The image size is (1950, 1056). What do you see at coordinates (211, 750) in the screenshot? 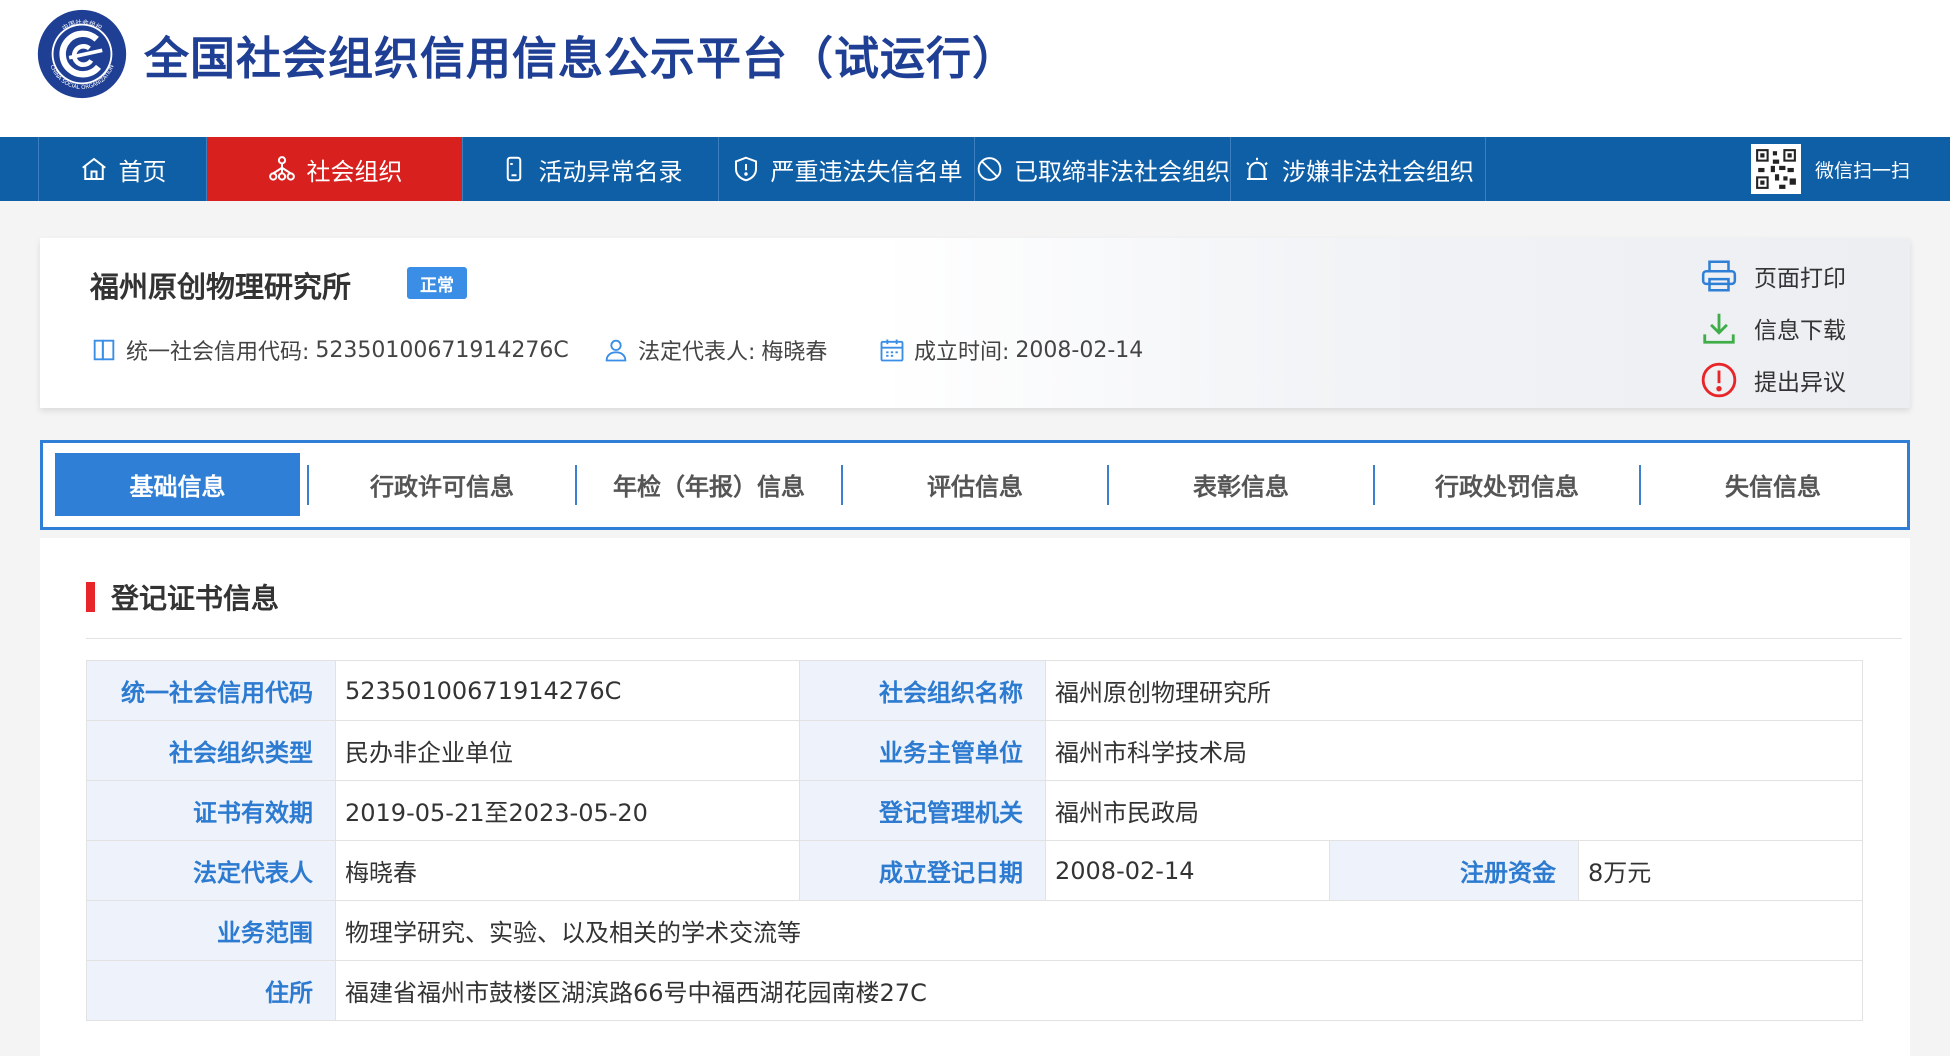
I see `org-type-label: 社会组织类型` at bounding box center [211, 750].